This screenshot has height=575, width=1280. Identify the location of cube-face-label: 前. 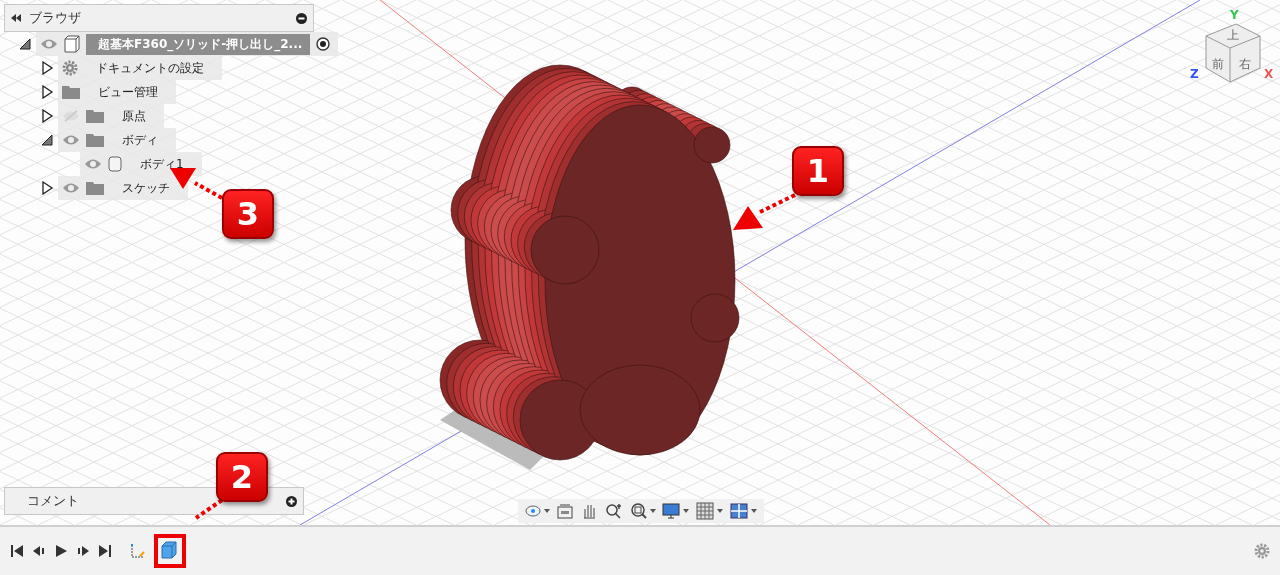
(1218, 64).